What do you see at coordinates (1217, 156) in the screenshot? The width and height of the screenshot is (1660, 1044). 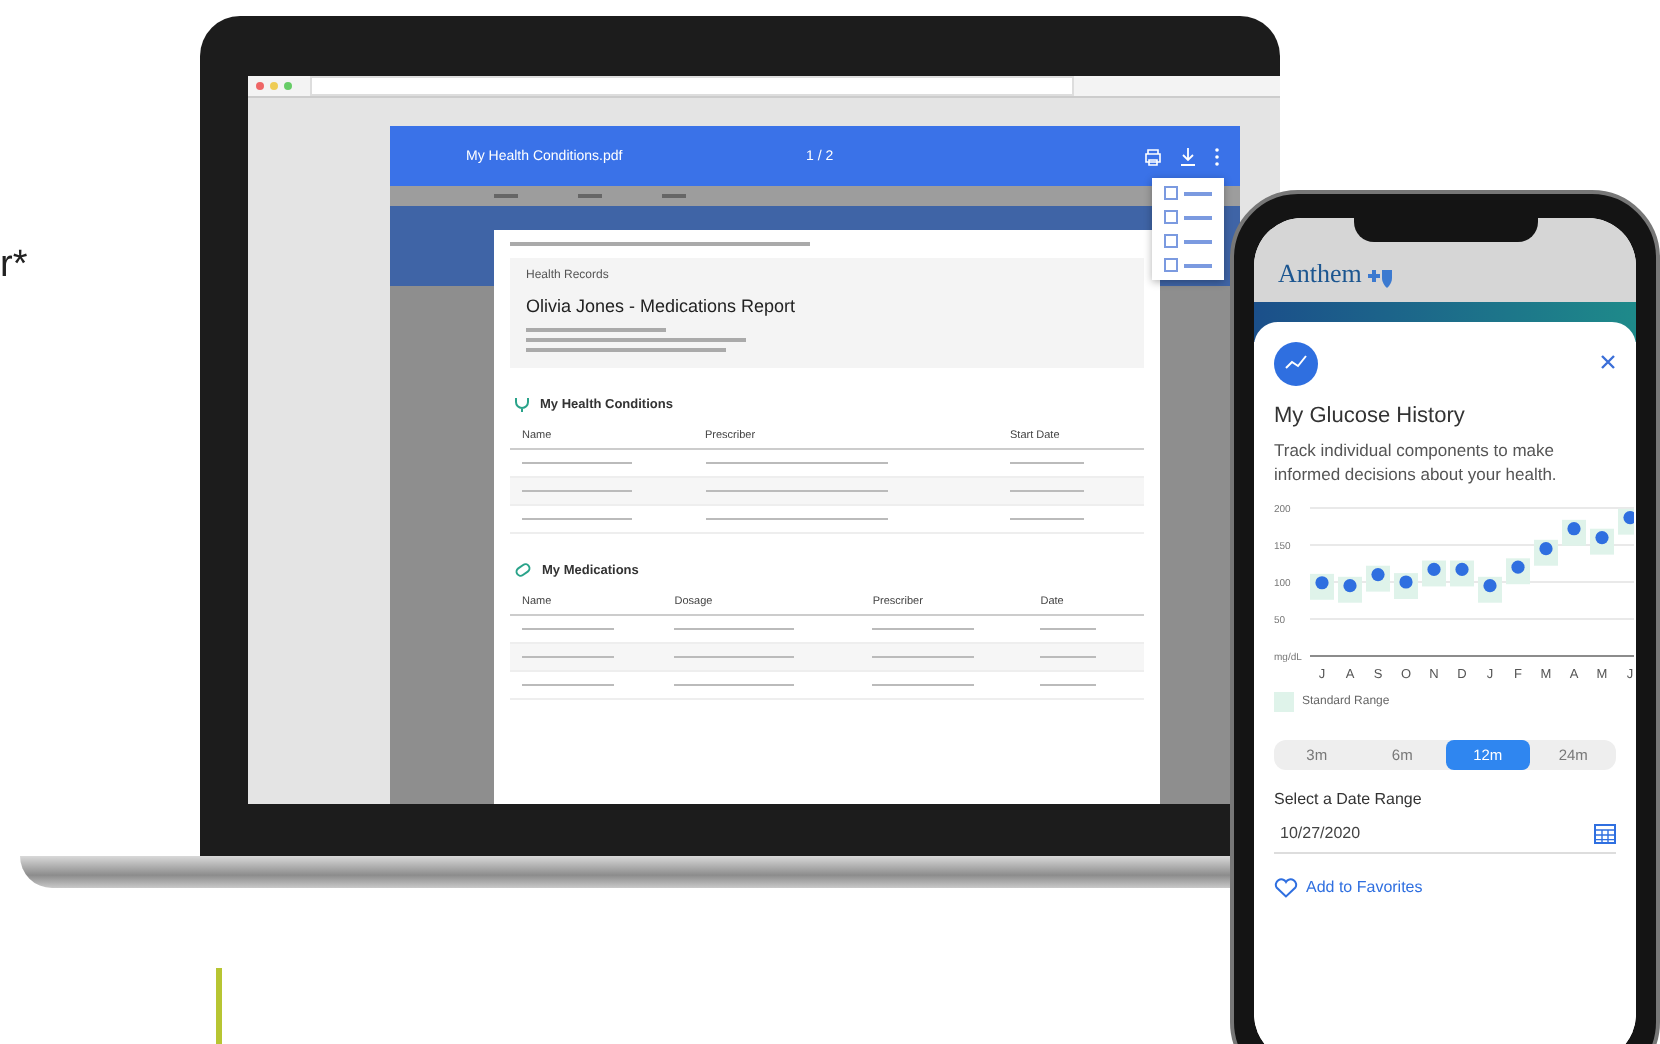 I see `more-menu-icon` at bounding box center [1217, 156].